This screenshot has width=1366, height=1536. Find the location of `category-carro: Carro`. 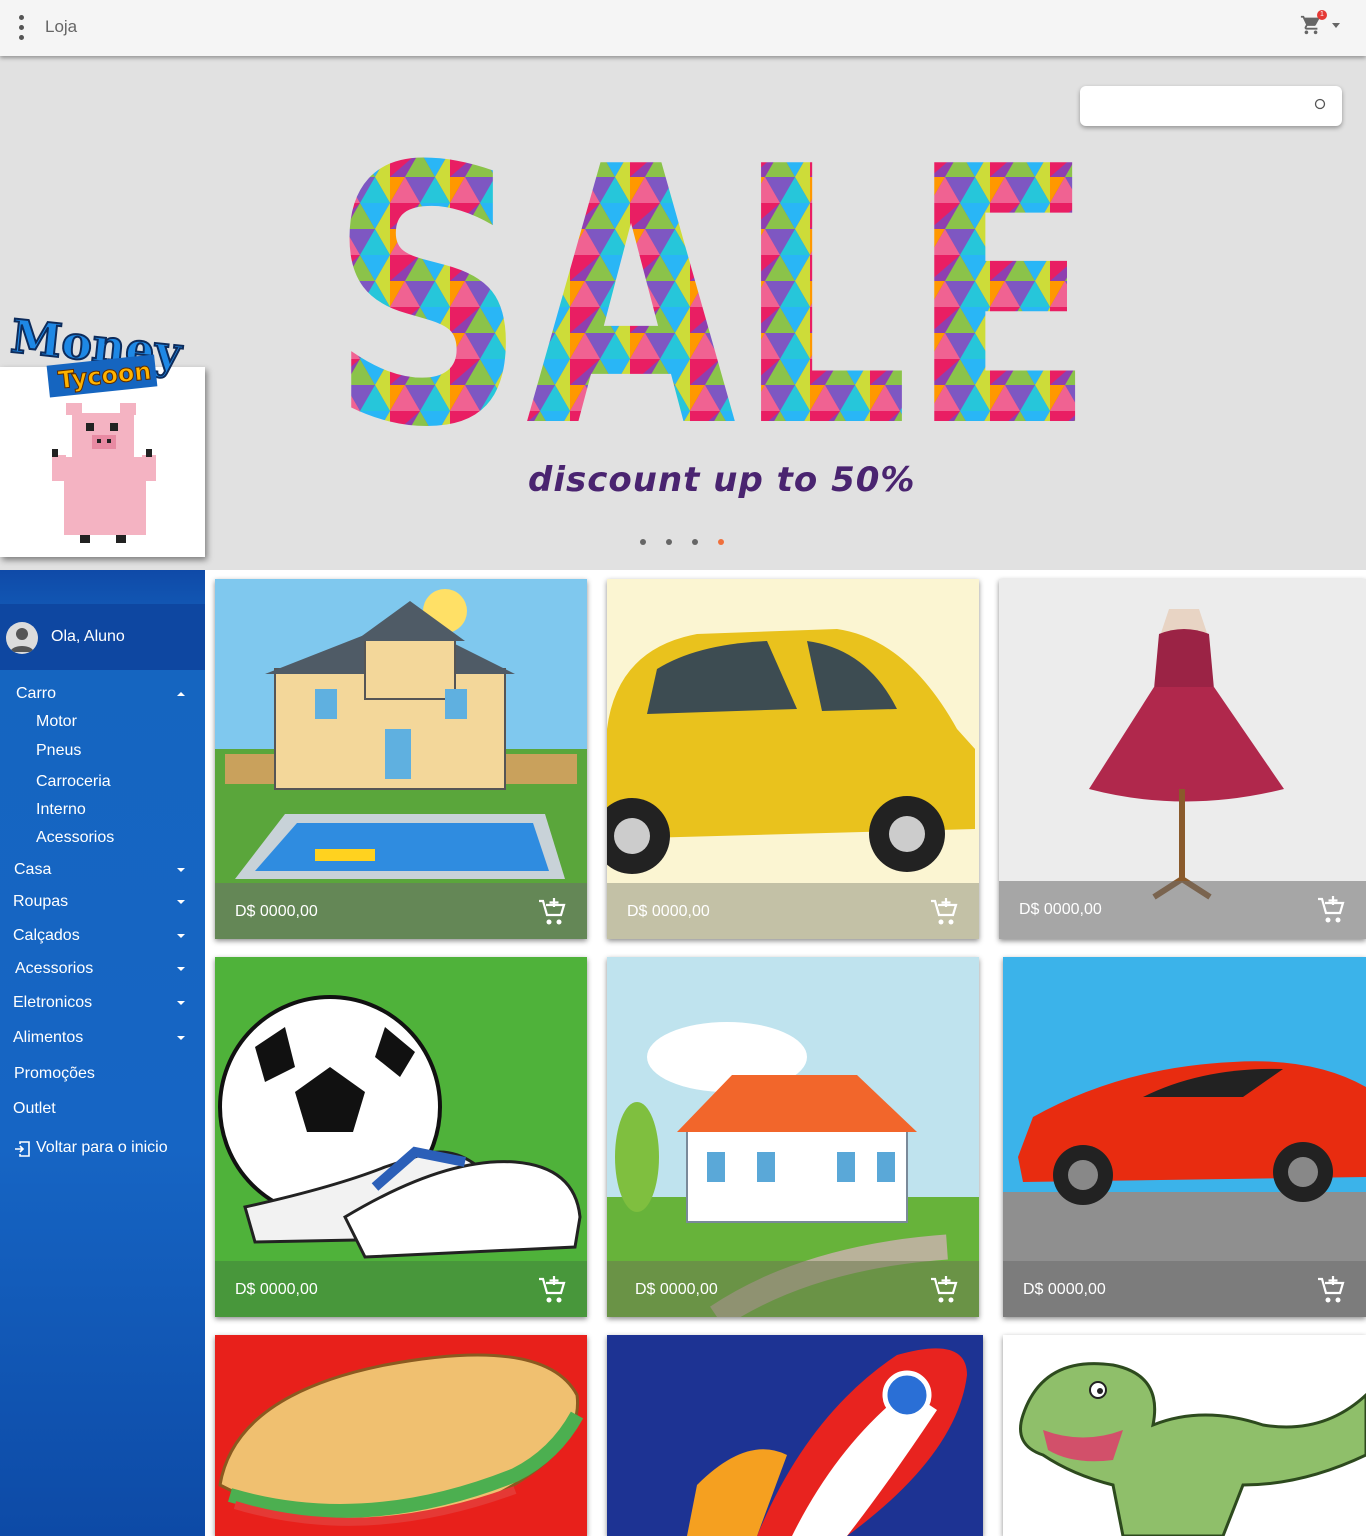

category-carro: Carro is located at coordinates (102, 694).